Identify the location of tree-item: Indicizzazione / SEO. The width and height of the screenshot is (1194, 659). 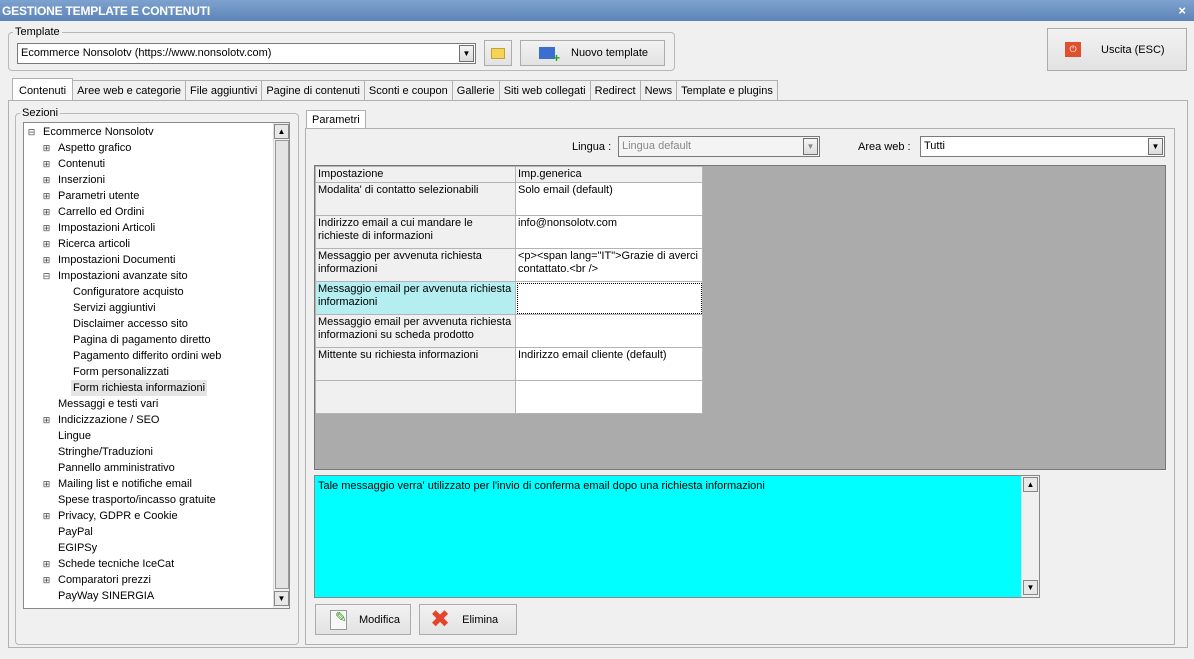
(109, 420).